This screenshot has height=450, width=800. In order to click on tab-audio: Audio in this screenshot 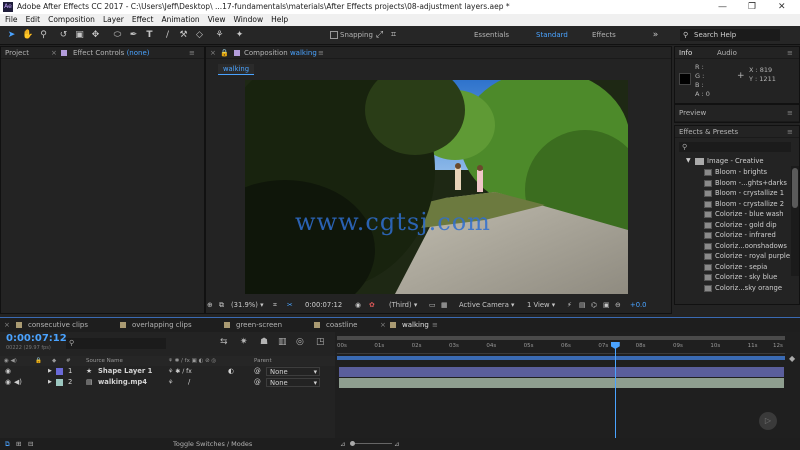, I will do `click(727, 53)`.